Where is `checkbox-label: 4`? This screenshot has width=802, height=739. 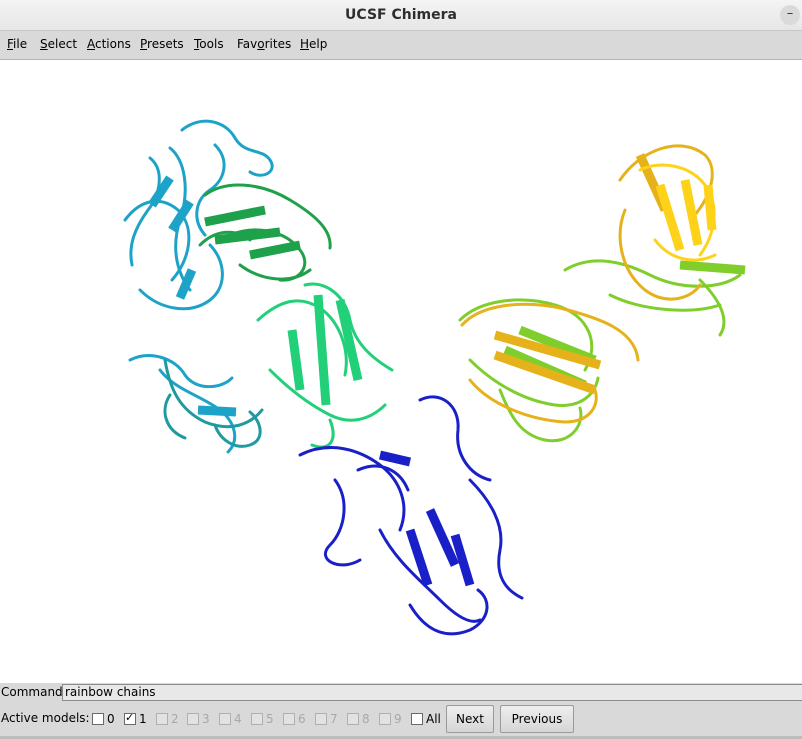
checkbox-label: 4 is located at coordinates (238, 719).